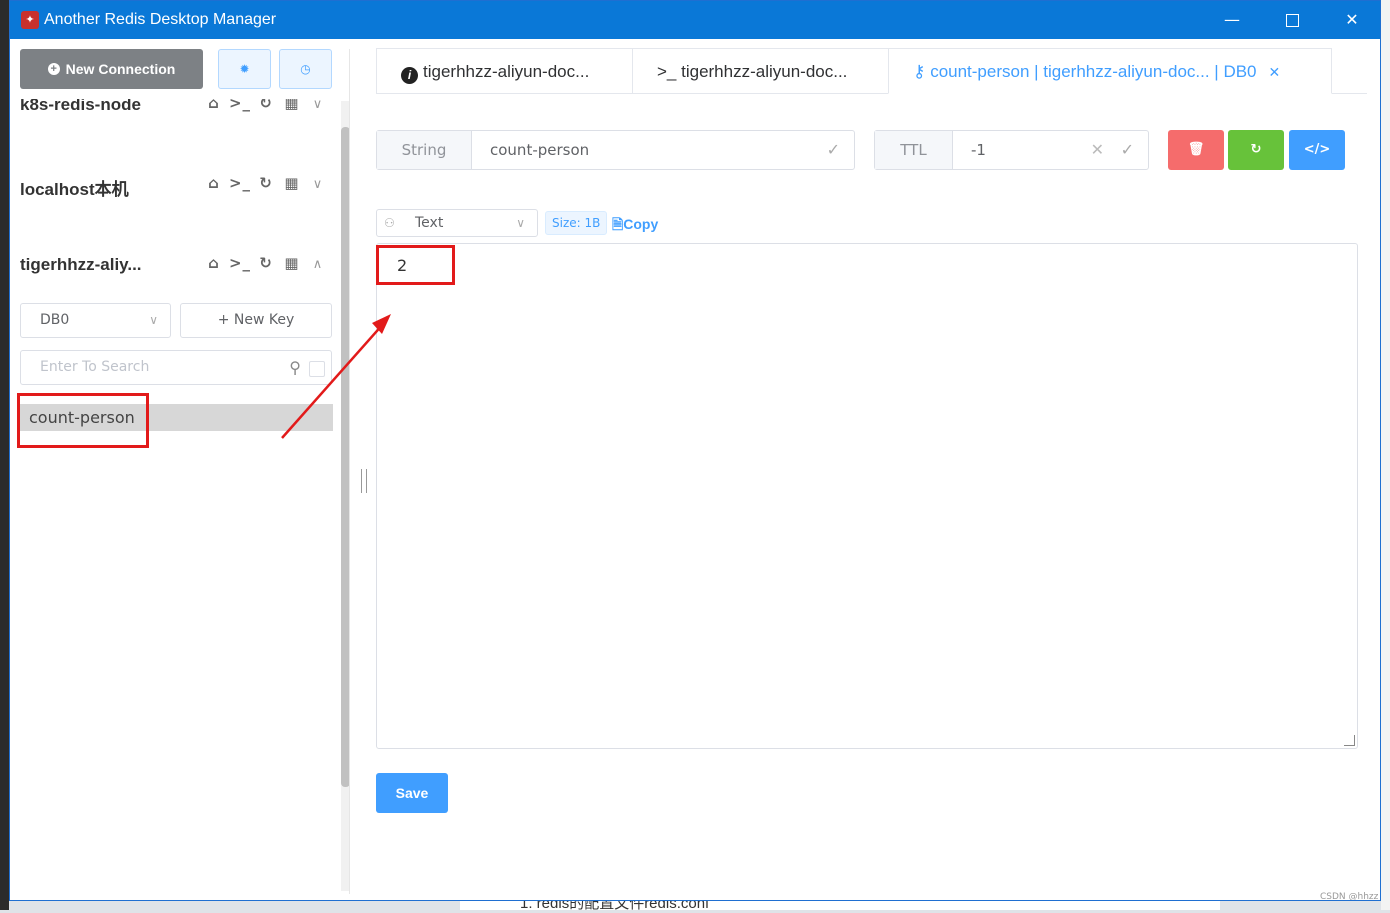 The image size is (1390, 913). Describe the element at coordinates (641, 224) in the screenshot. I see `copy-label: Copy` at that location.